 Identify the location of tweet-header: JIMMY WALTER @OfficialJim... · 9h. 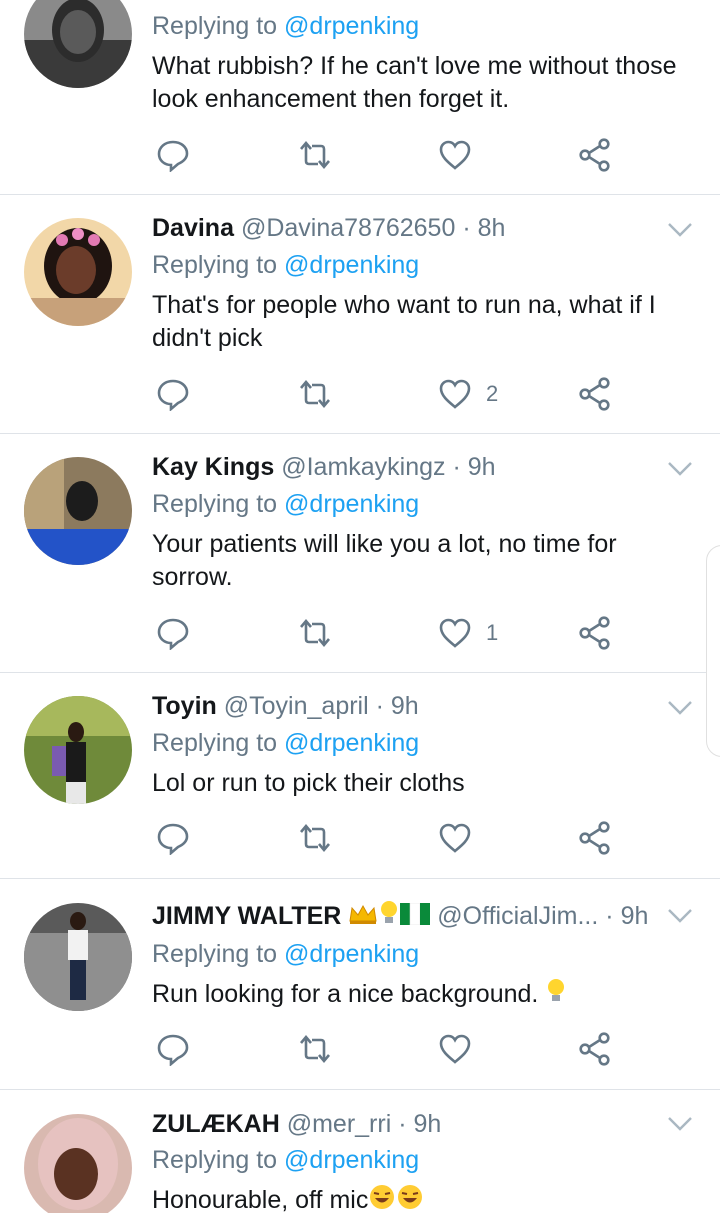
(402, 917).